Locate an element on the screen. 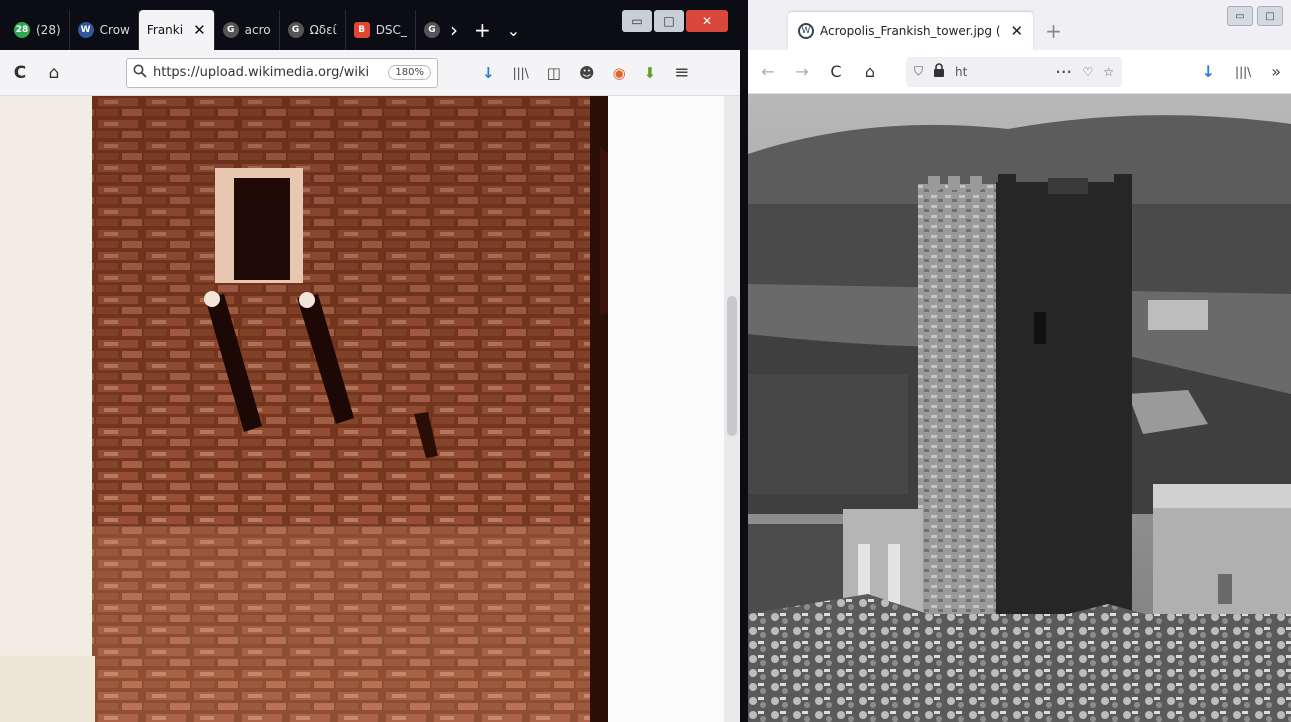 The image size is (1291, 722). tab-label: Crow is located at coordinates (114, 30).